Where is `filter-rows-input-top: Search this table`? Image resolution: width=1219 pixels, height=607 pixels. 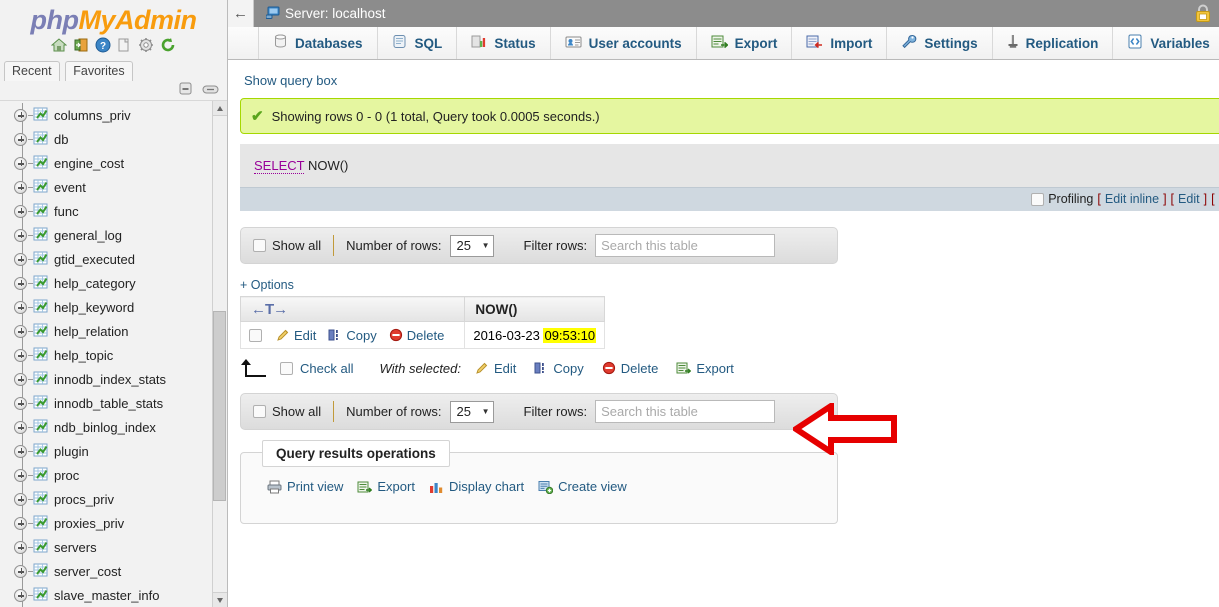 filter-rows-input-top: Search this table is located at coordinates (685, 245).